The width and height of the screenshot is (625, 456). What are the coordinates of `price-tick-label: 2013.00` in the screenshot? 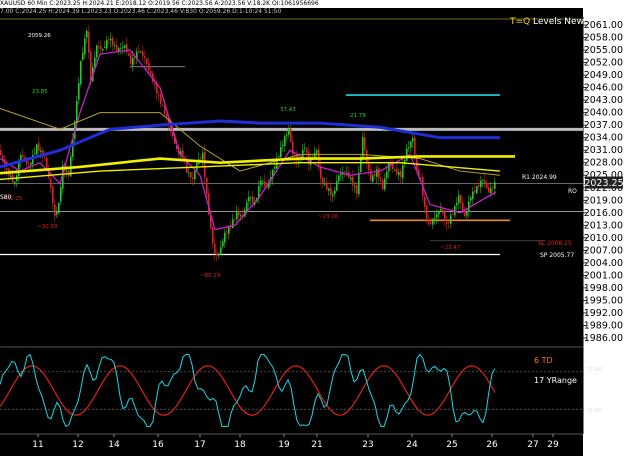 It's located at (603, 225).